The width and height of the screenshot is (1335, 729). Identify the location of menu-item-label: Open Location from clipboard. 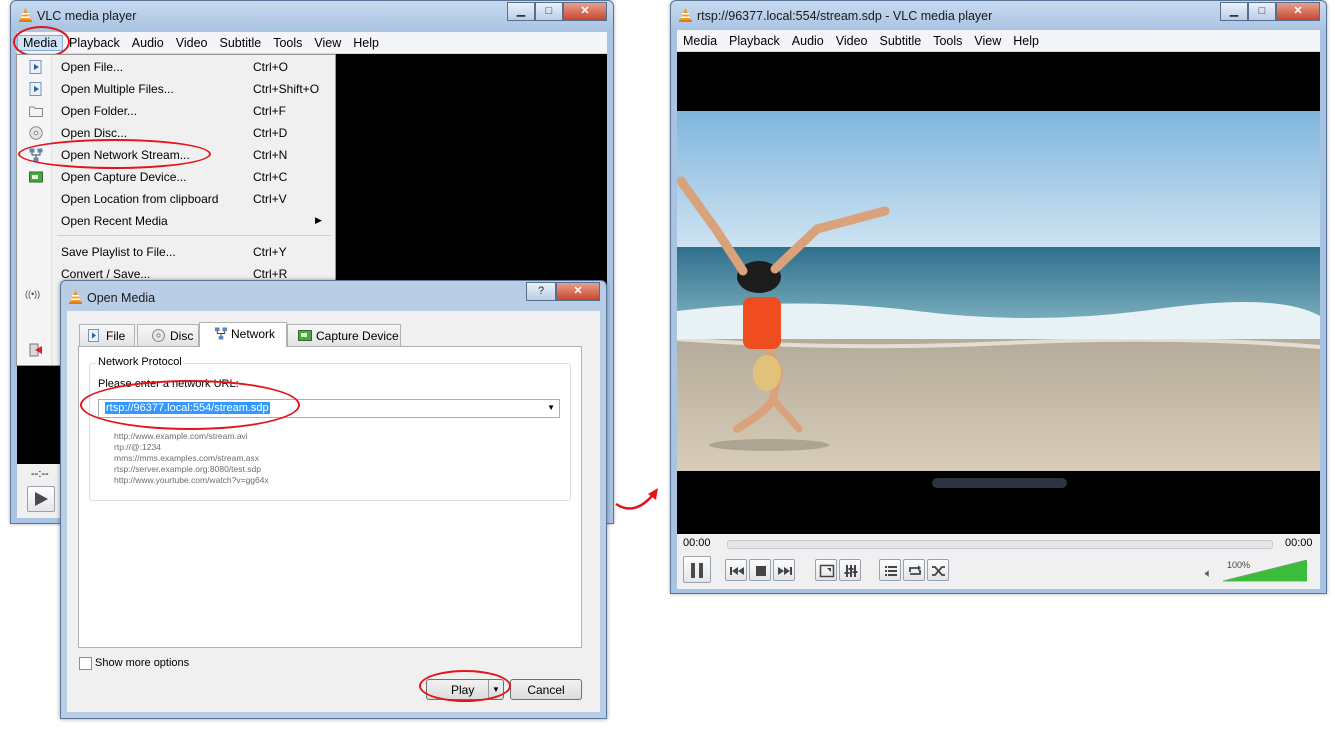
(140, 199).